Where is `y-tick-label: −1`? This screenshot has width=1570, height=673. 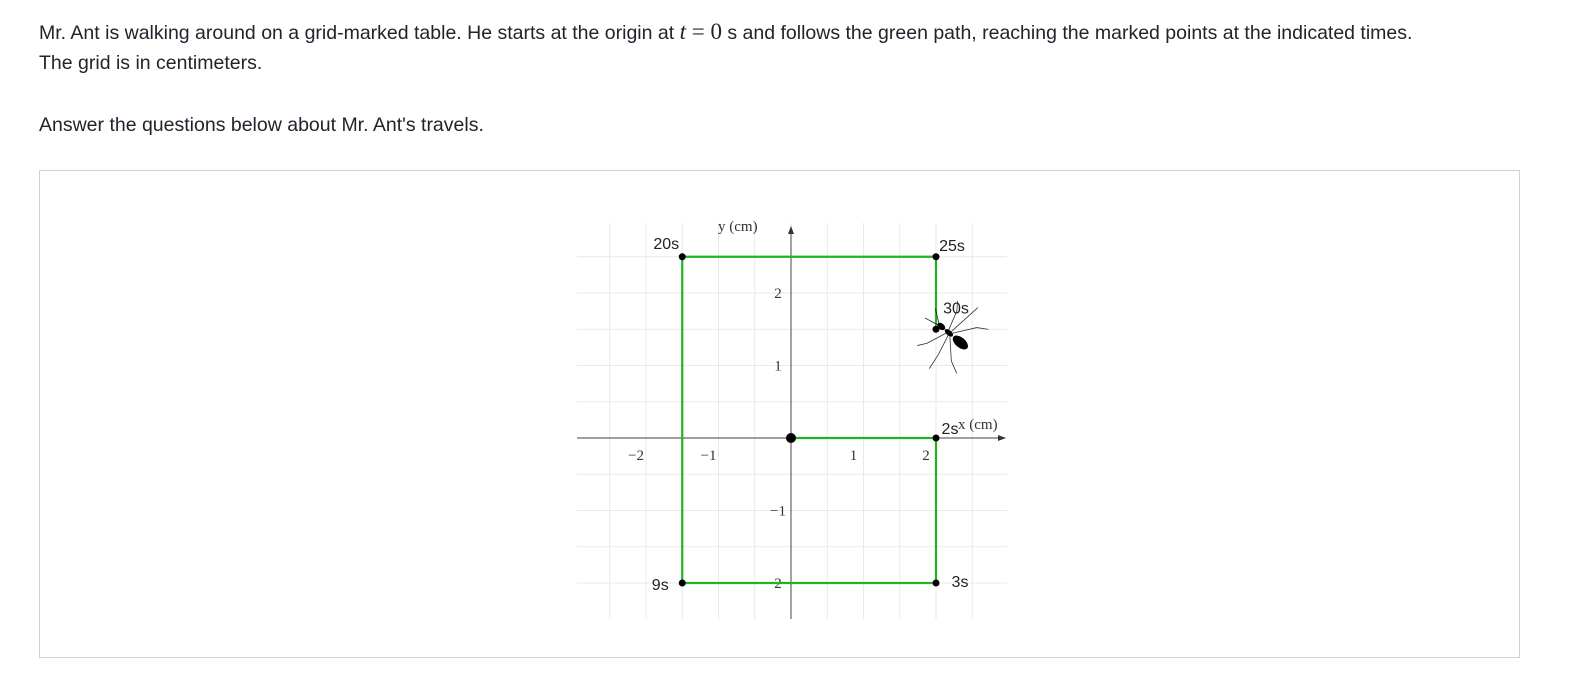 y-tick-label: −1 is located at coordinates (778, 512).